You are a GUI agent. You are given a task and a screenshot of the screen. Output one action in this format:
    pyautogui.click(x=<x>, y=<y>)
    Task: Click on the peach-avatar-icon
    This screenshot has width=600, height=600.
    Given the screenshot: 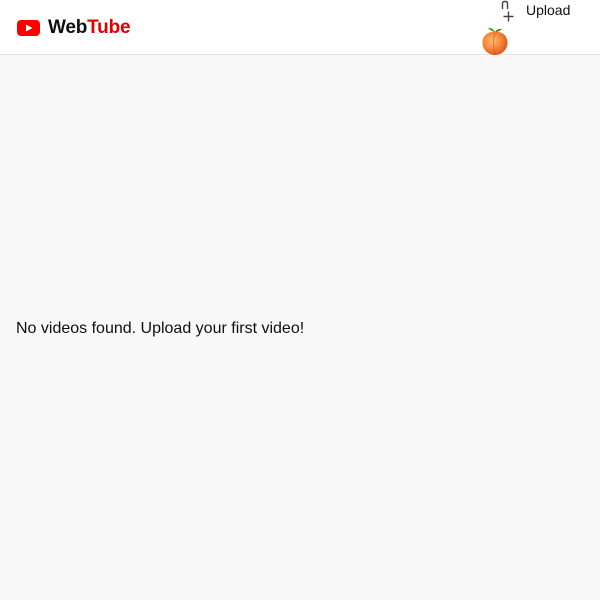 What is the action you would take?
    pyautogui.click(x=495, y=41)
    